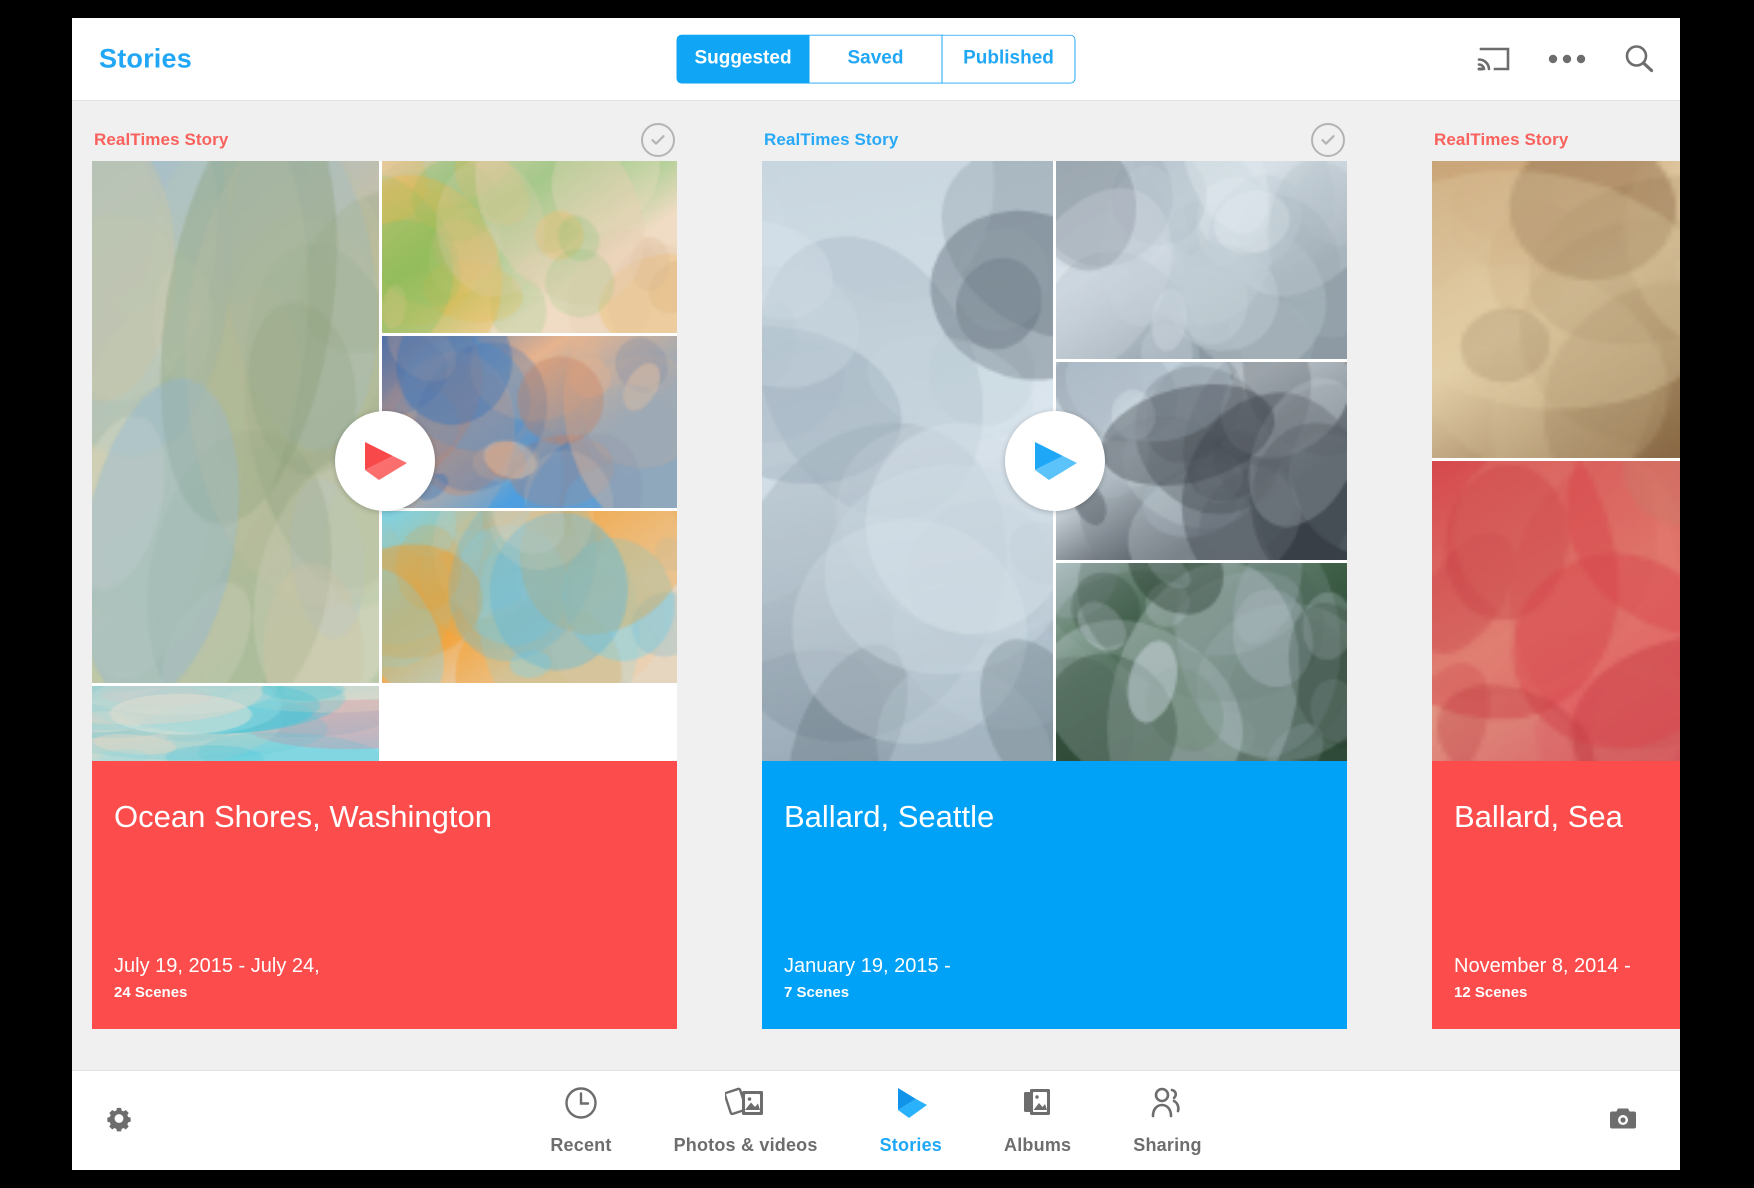 This screenshot has width=1754, height=1188. Describe the element at coordinates (217, 978) in the screenshot. I see `story-meta: July 19, 2015 - July 24, 24 Scenes` at that location.